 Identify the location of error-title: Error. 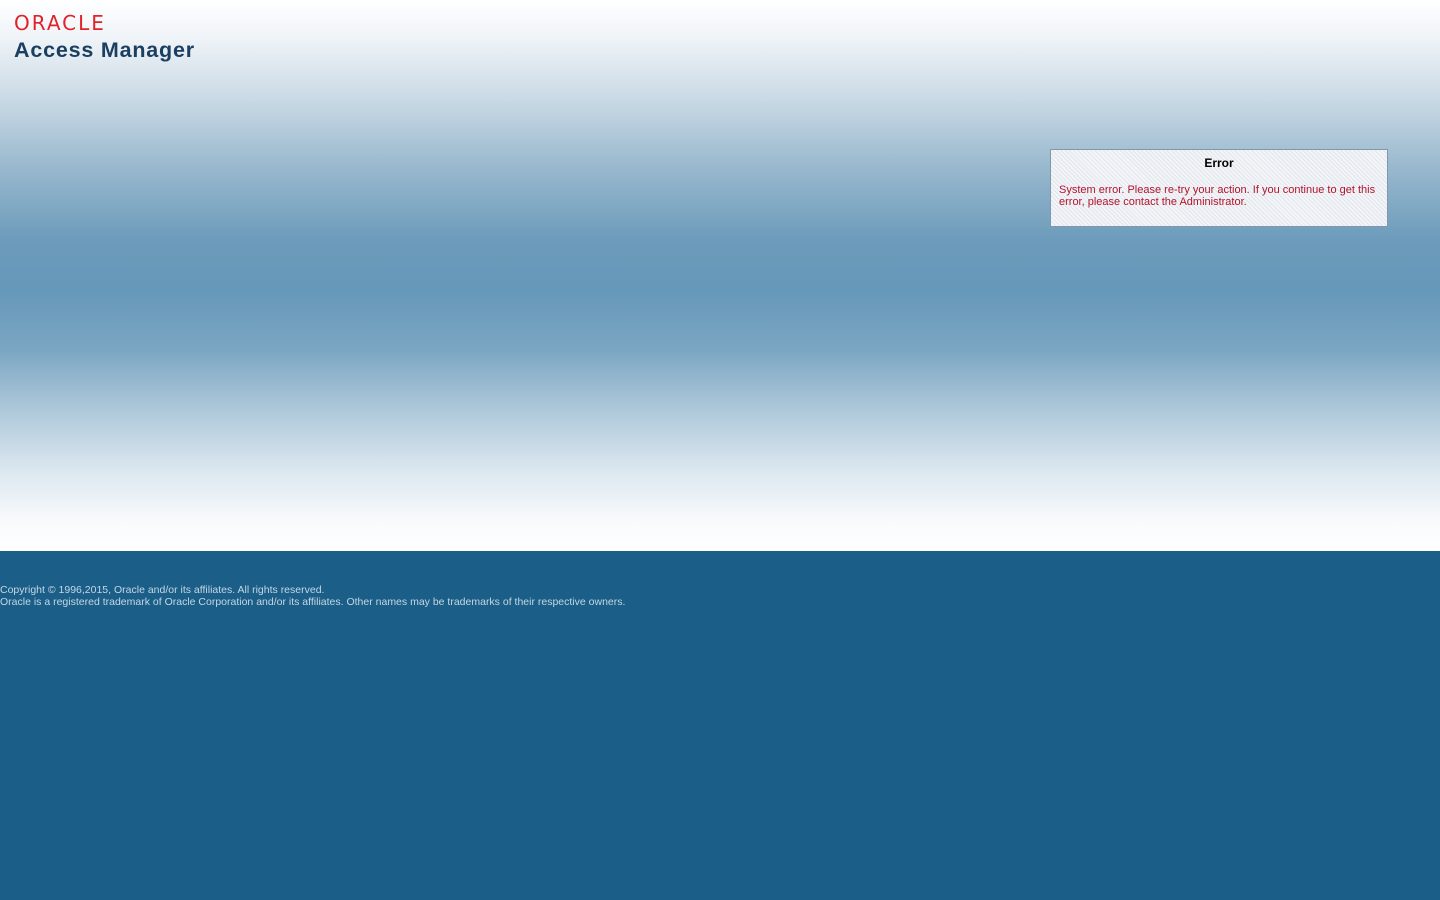
(1219, 163).